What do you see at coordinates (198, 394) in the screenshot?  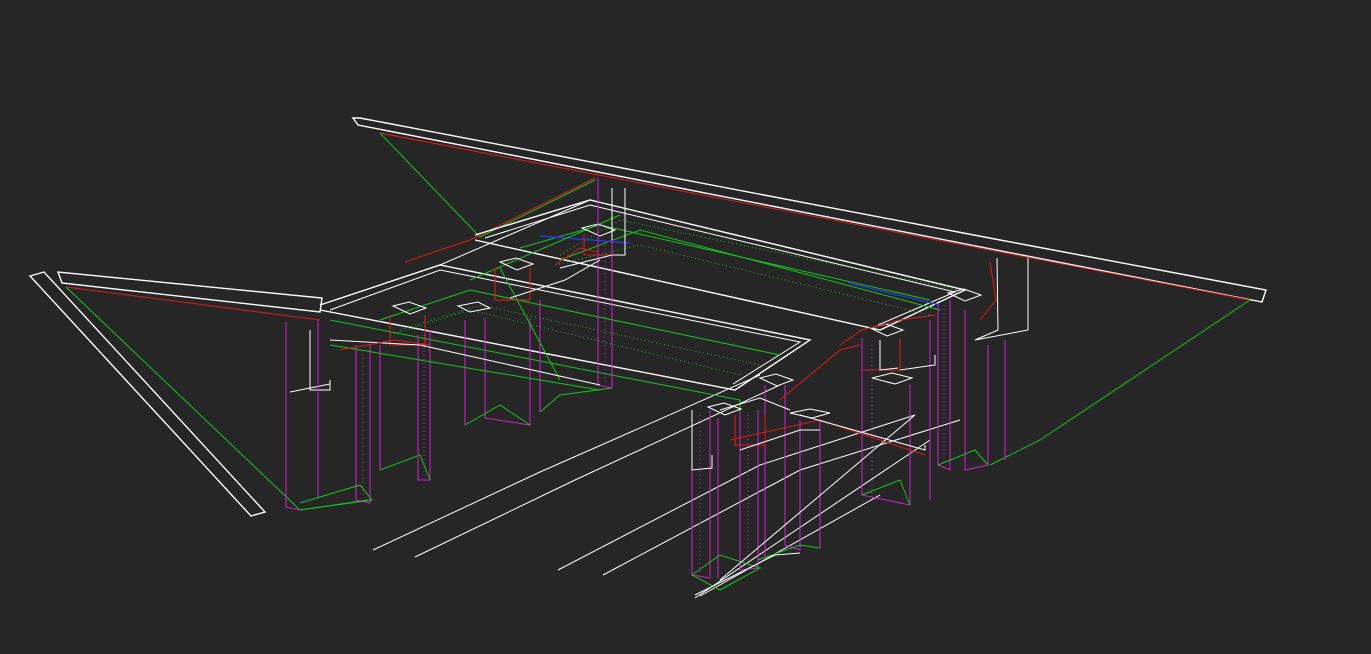 I see `left-embankment` at bounding box center [198, 394].